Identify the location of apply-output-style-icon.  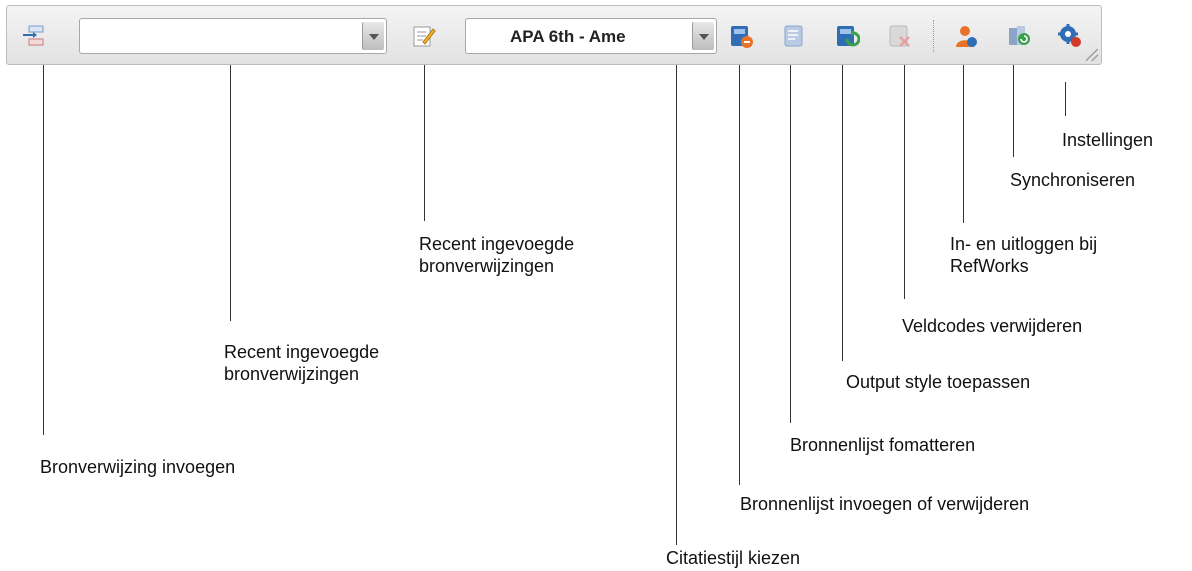
(847, 36).